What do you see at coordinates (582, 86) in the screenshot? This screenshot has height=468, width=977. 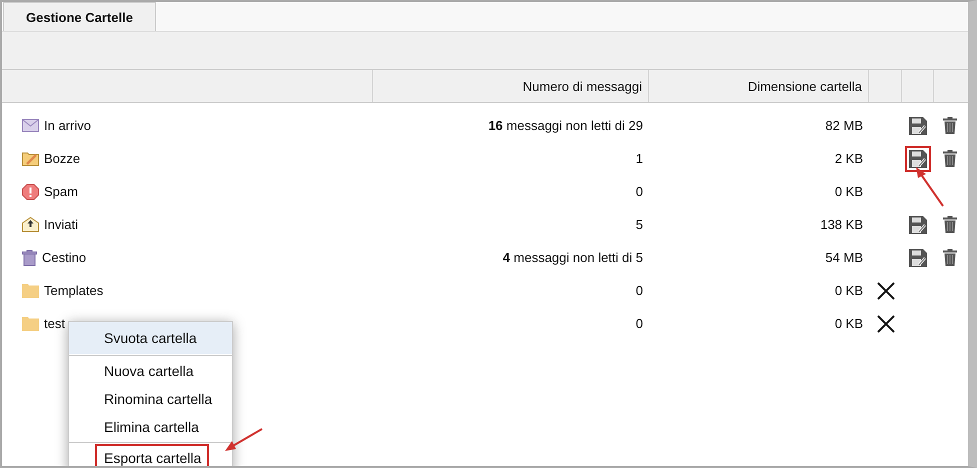 I see `column-header: Numero di messaggi` at bounding box center [582, 86].